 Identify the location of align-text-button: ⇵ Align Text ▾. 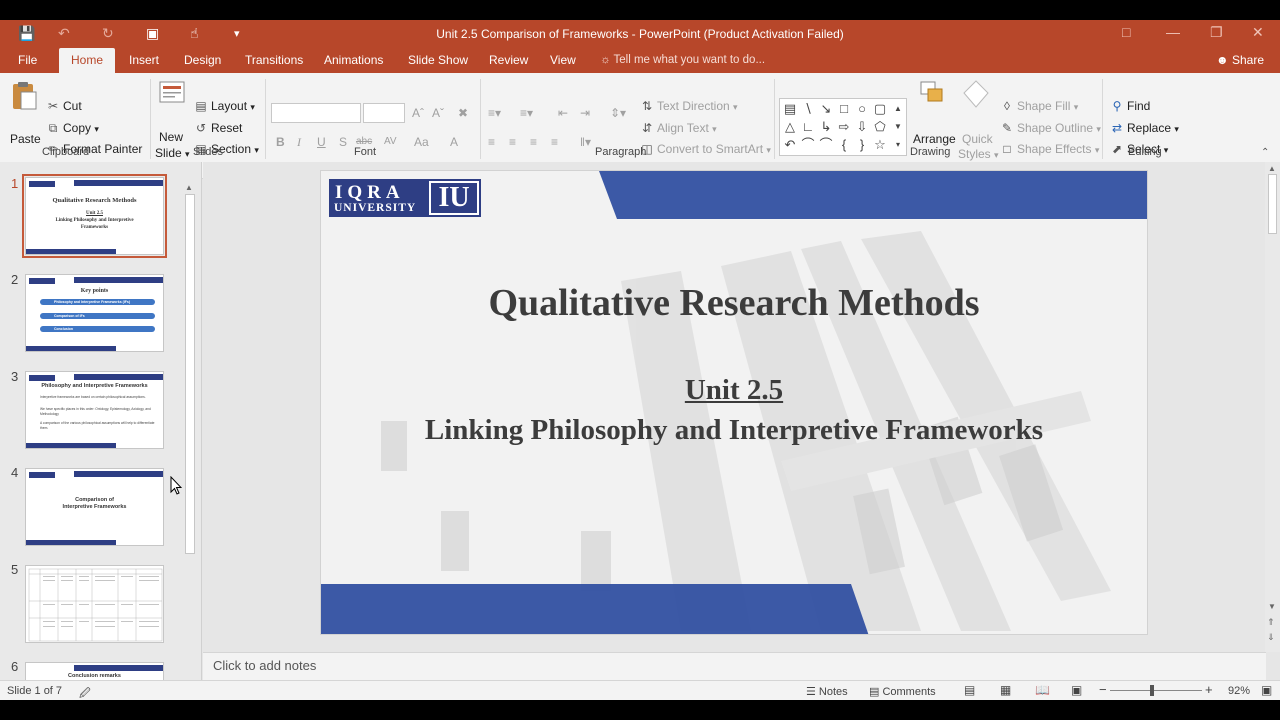
(678, 128).